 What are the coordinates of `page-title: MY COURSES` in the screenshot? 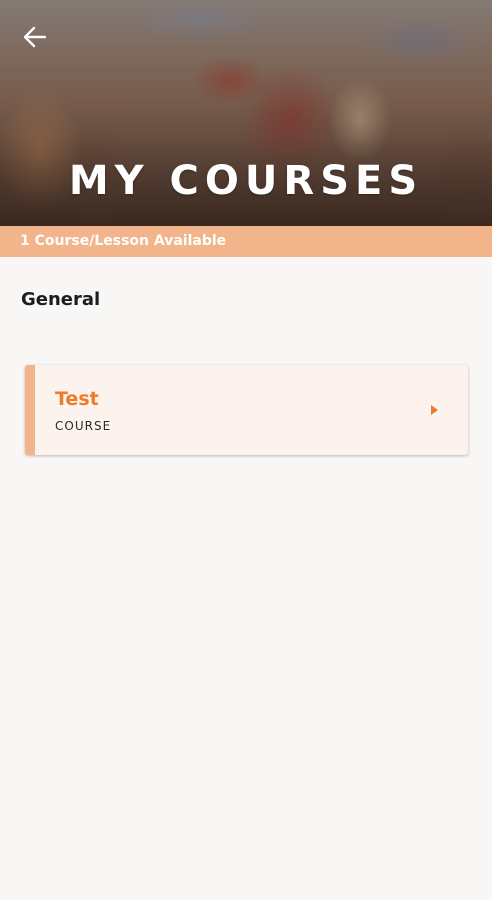 It's located at (246, 181).